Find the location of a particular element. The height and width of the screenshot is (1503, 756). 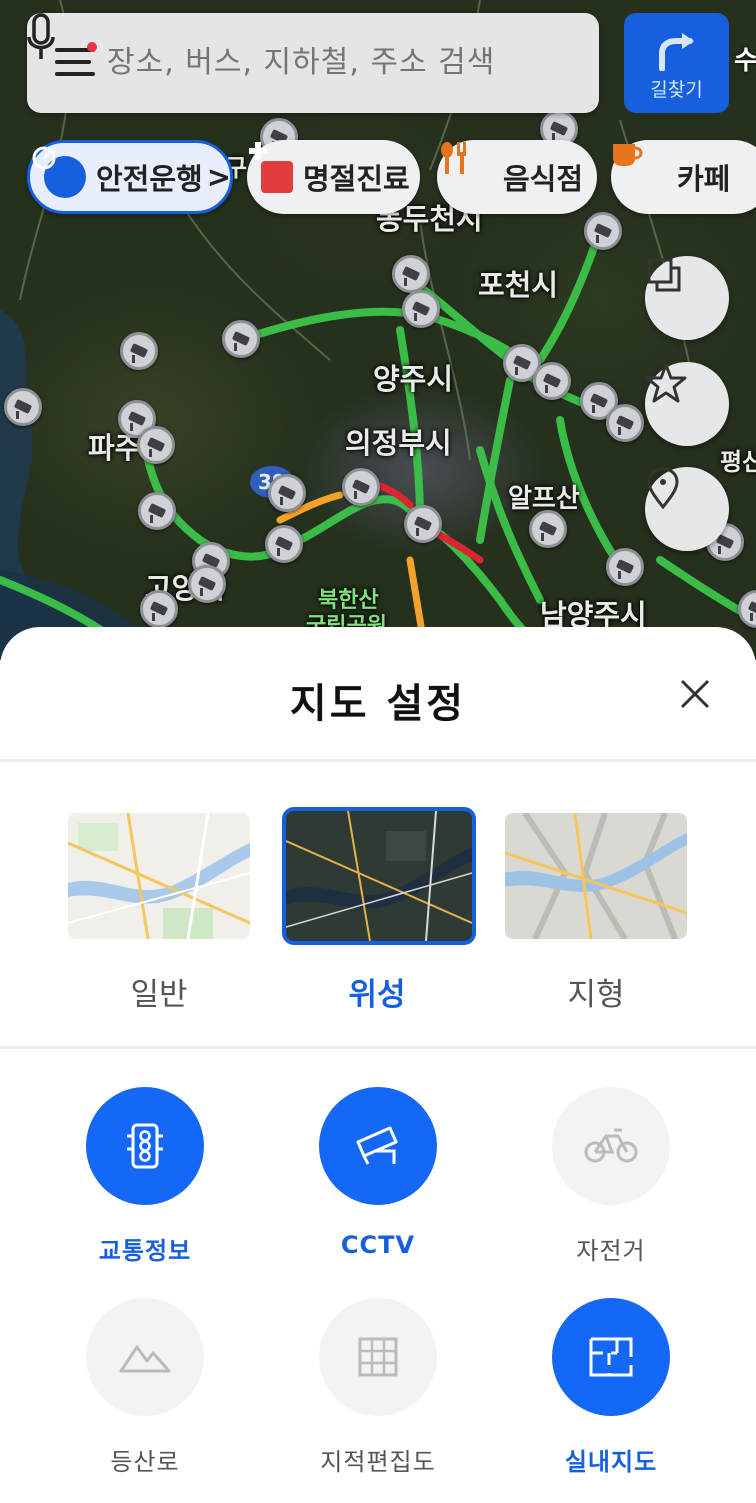

floorplan-icon is located at coordinates (611, 1357).